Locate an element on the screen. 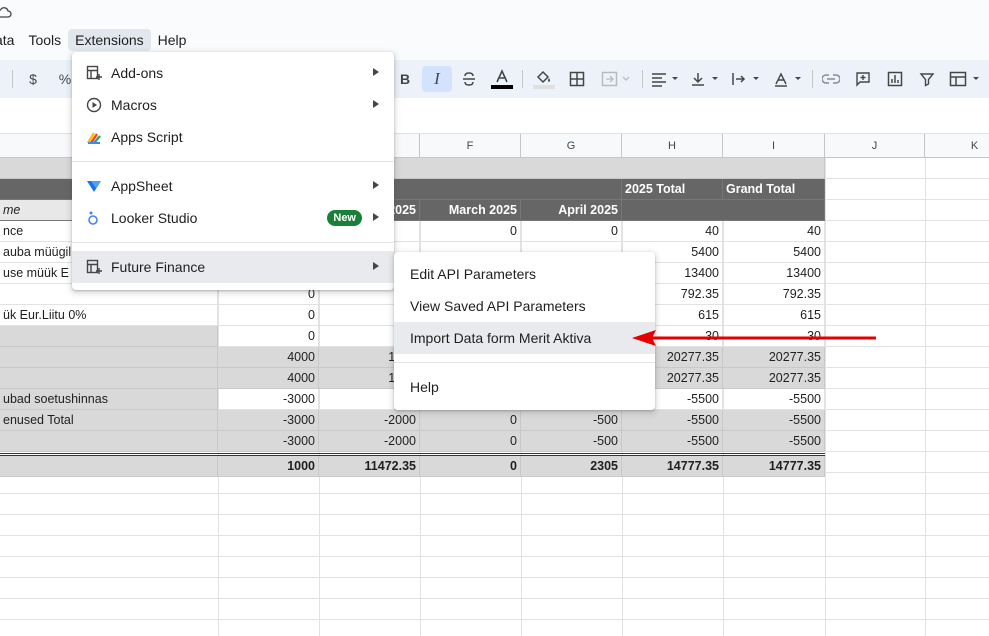  italic-button: I is located at coordinates (437, 79).